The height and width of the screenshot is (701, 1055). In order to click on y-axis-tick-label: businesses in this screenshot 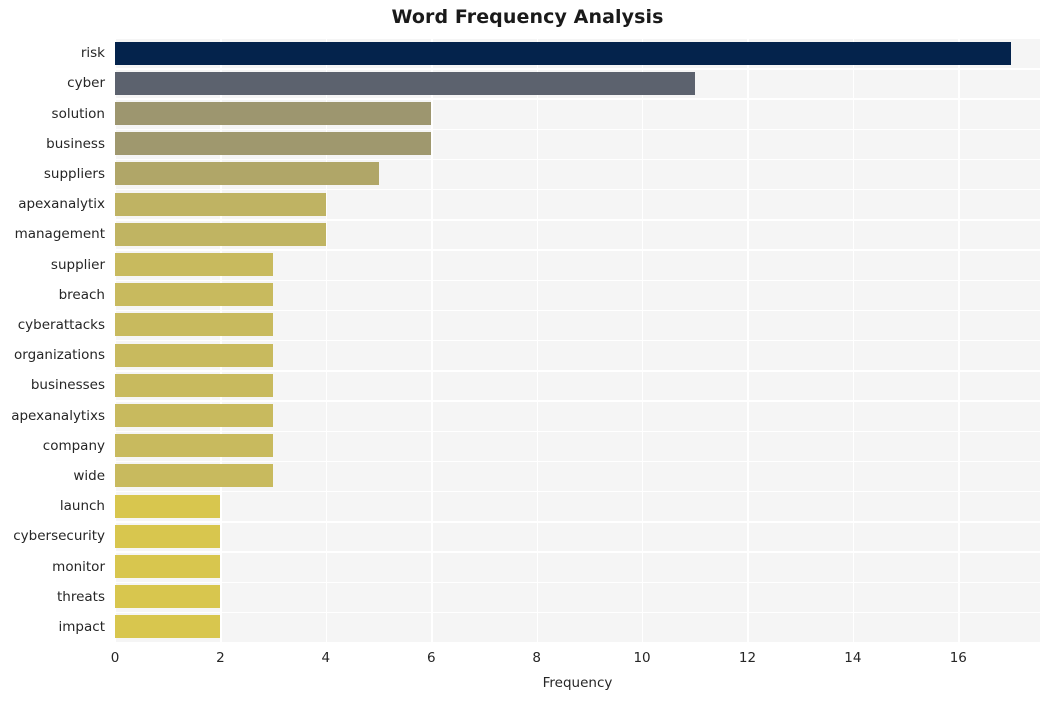, I will do `click(67, 385)`.